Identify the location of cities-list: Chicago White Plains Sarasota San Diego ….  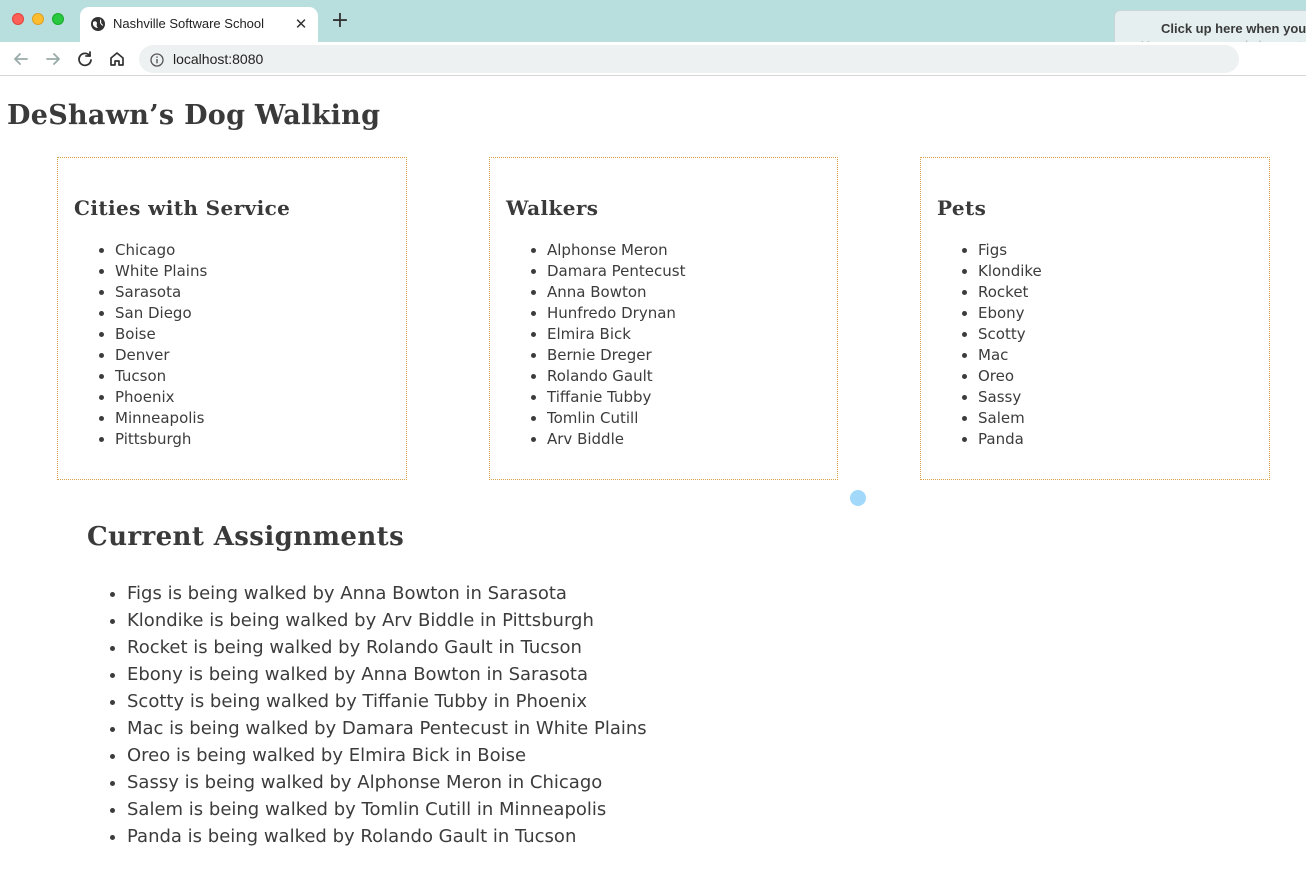
(161, 345).